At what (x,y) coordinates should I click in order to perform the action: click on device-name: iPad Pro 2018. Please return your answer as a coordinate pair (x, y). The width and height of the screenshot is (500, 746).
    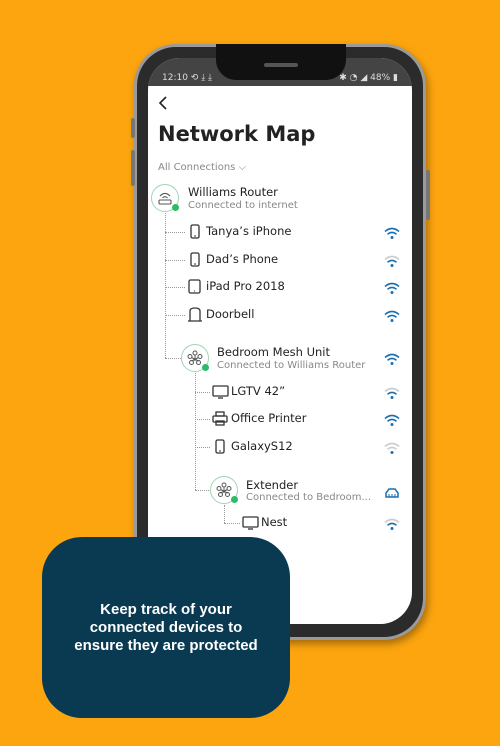
    Looking at the image, I should click on (245, 286).